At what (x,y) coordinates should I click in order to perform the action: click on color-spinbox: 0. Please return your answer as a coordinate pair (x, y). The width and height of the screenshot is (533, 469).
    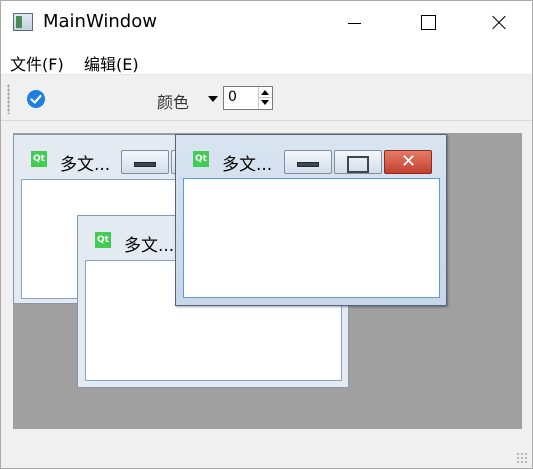
    Looking at the image, I should click on (248, 98).